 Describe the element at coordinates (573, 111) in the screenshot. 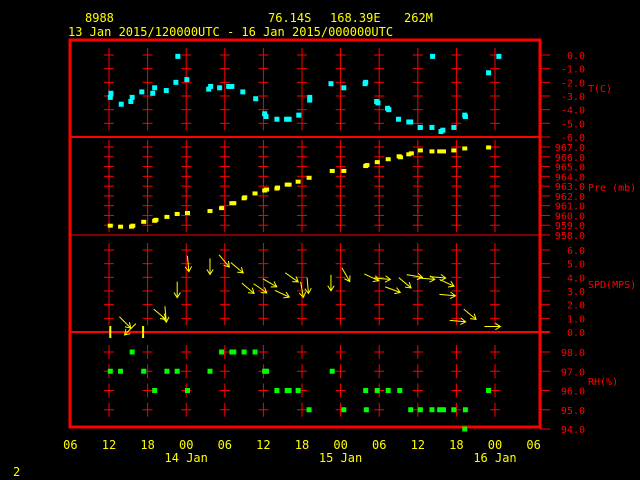

I see `axis-tick-label: -4.0` at that location.